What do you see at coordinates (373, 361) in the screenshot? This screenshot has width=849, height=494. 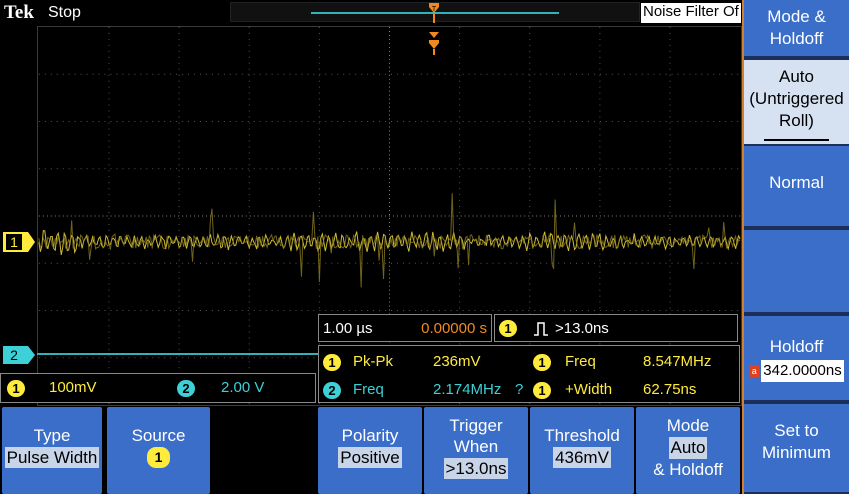 I see `measurement-name: Pk-Pk` at bounding box center [373, 361].